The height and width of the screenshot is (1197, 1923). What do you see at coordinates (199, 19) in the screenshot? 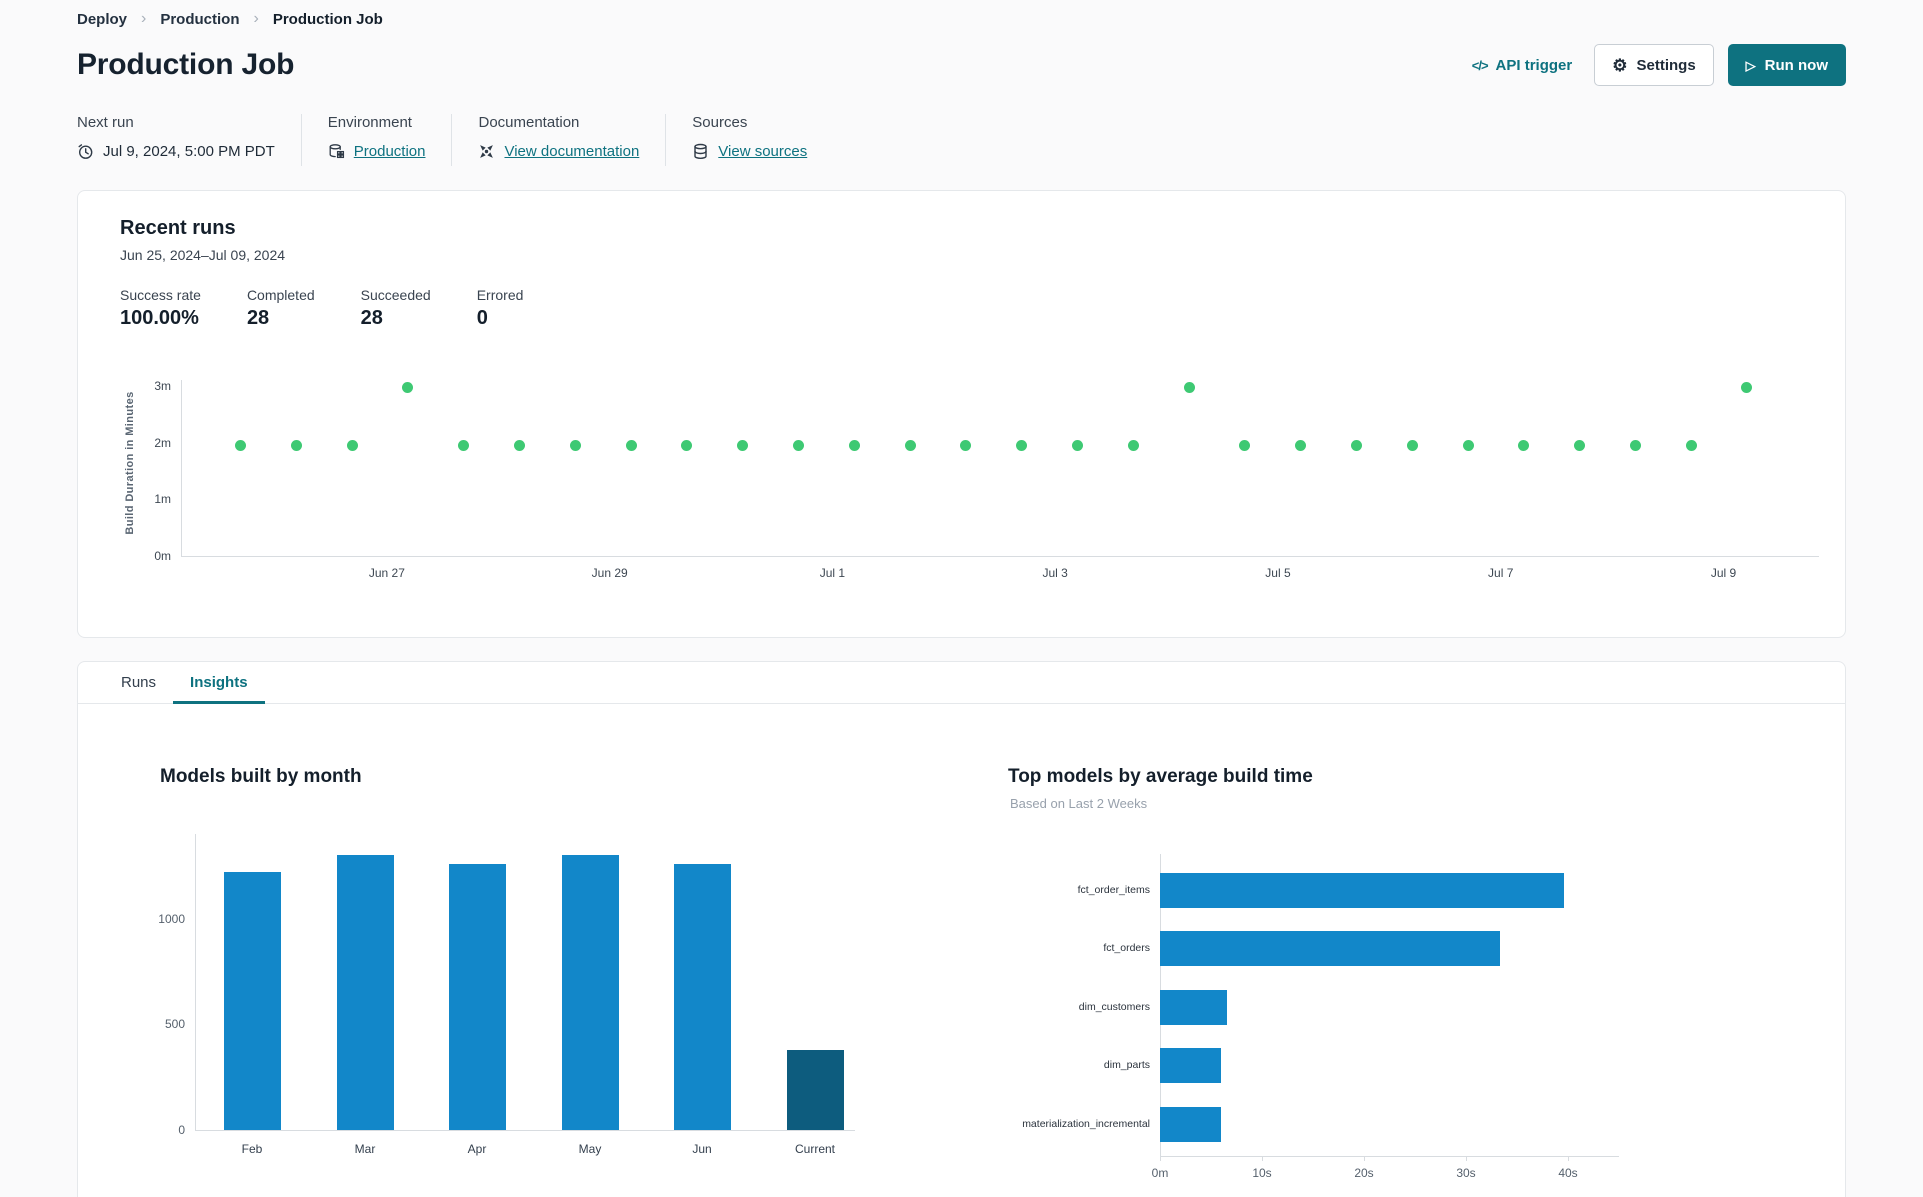
I see `breadcrumb-production: Production` at bounding box center [199, 19].